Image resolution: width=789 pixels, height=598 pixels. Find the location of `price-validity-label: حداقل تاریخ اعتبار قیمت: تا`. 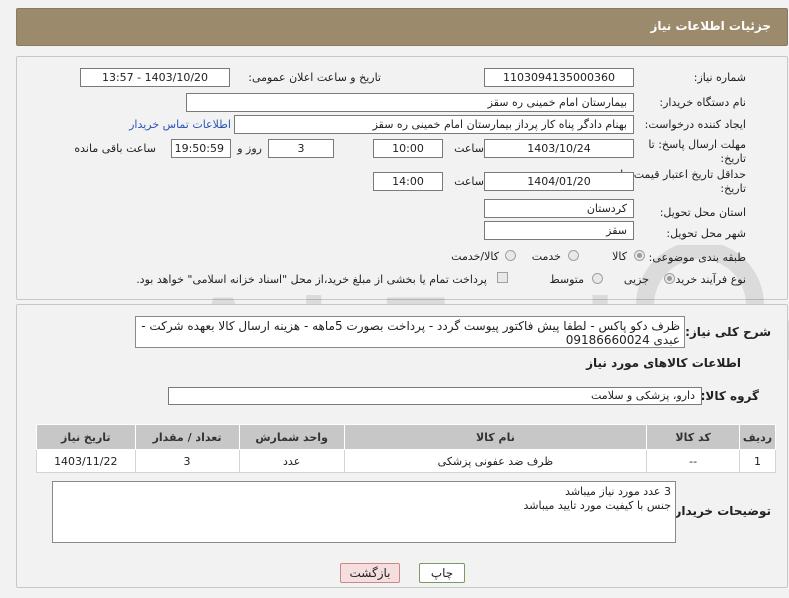

price-validity-label: حداقل تاریخ اعتبار قیمت: تا is located at coordinates (683, 174).